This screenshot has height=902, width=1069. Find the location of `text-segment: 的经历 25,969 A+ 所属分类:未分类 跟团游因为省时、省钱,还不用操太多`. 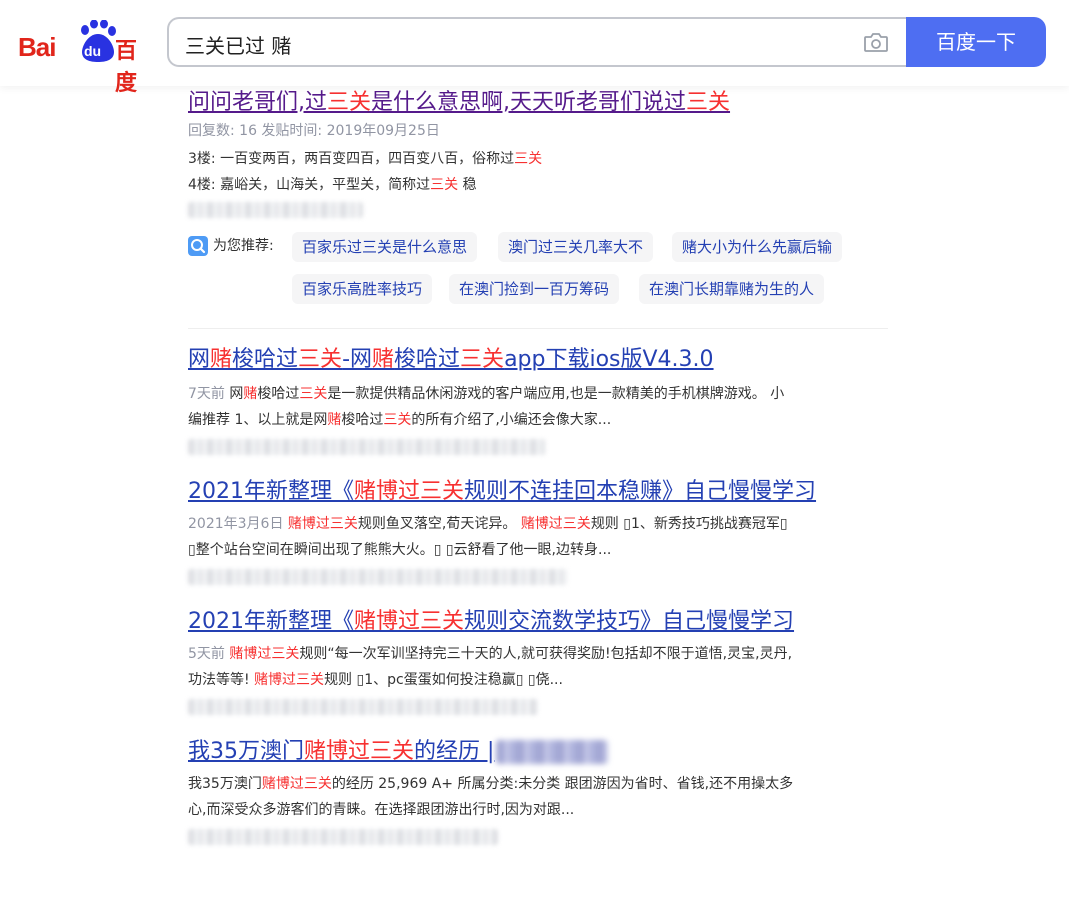

text-segment: 的经历 25,969 A+ 所属分类:未分类 跟团游因为省时、省钱,还不用操太多 is located at coordinates (562, 784).